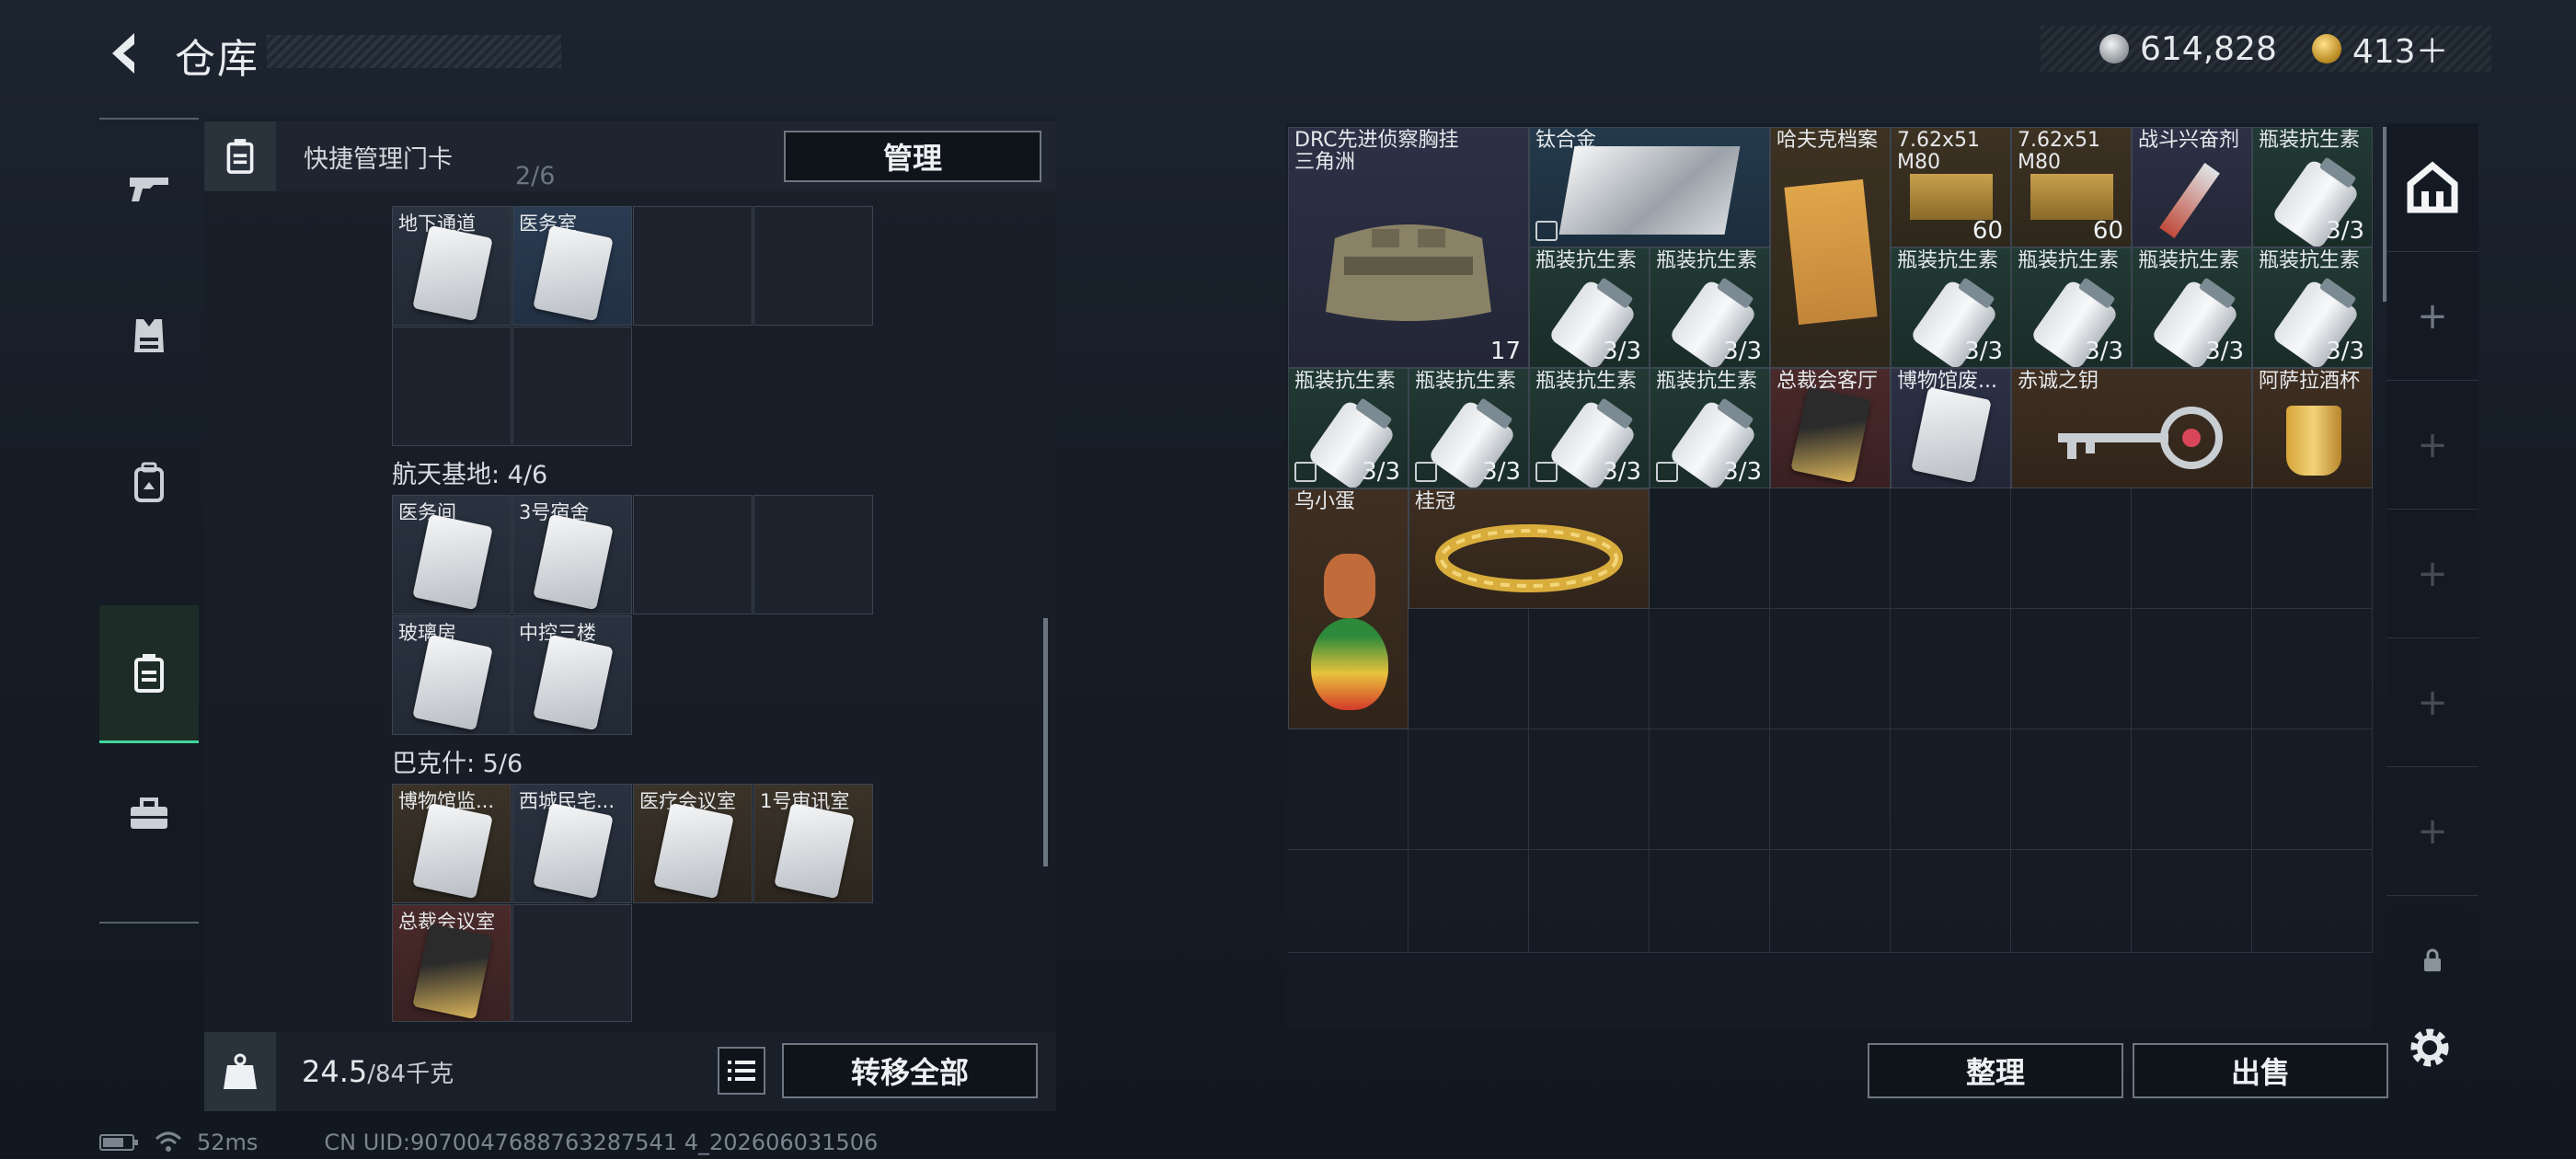 Image resolution: width=2576 pixels, height=1159 pixels. Describe the element at coordinates (1349, 664) in the screenshot. I see `egg-figurine-icon` at that location.